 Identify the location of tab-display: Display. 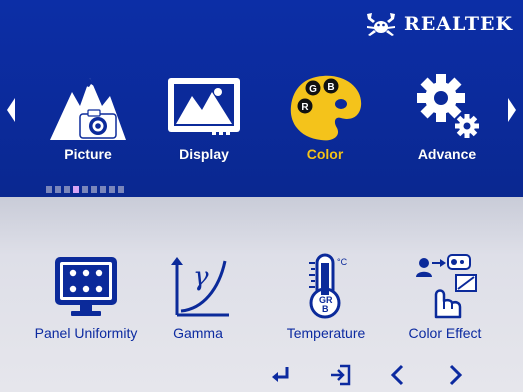
(204, 120).